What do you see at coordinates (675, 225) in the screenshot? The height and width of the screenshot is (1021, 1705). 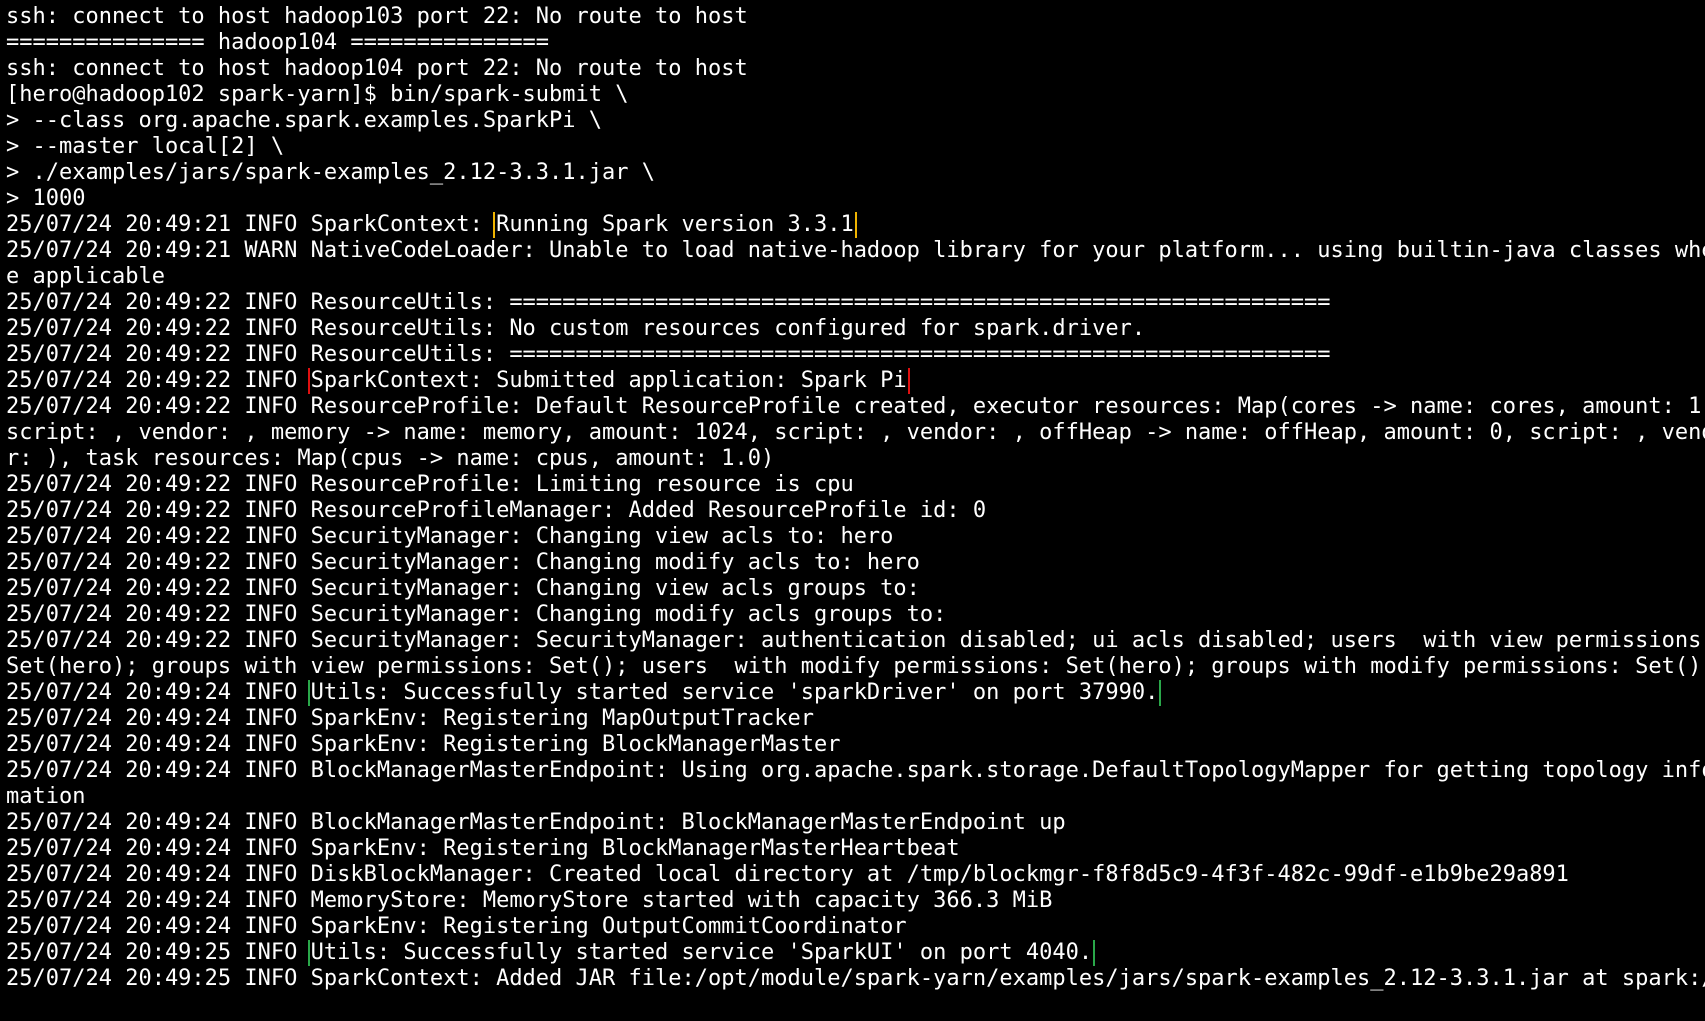 I see `spark-version-highlight: Running Spark version 3.3.1` at bounding box center [675, 225].